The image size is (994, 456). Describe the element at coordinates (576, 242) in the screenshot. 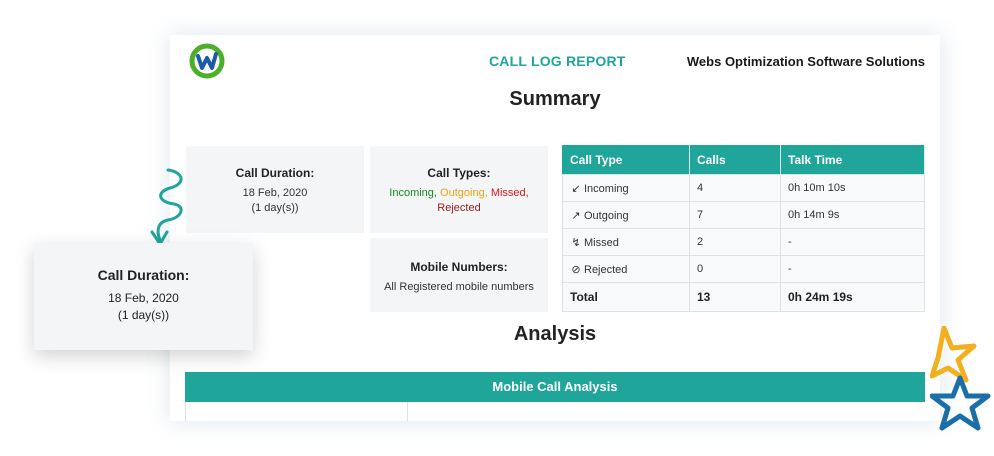

I see `missed-call-icon: ↯` at that location.